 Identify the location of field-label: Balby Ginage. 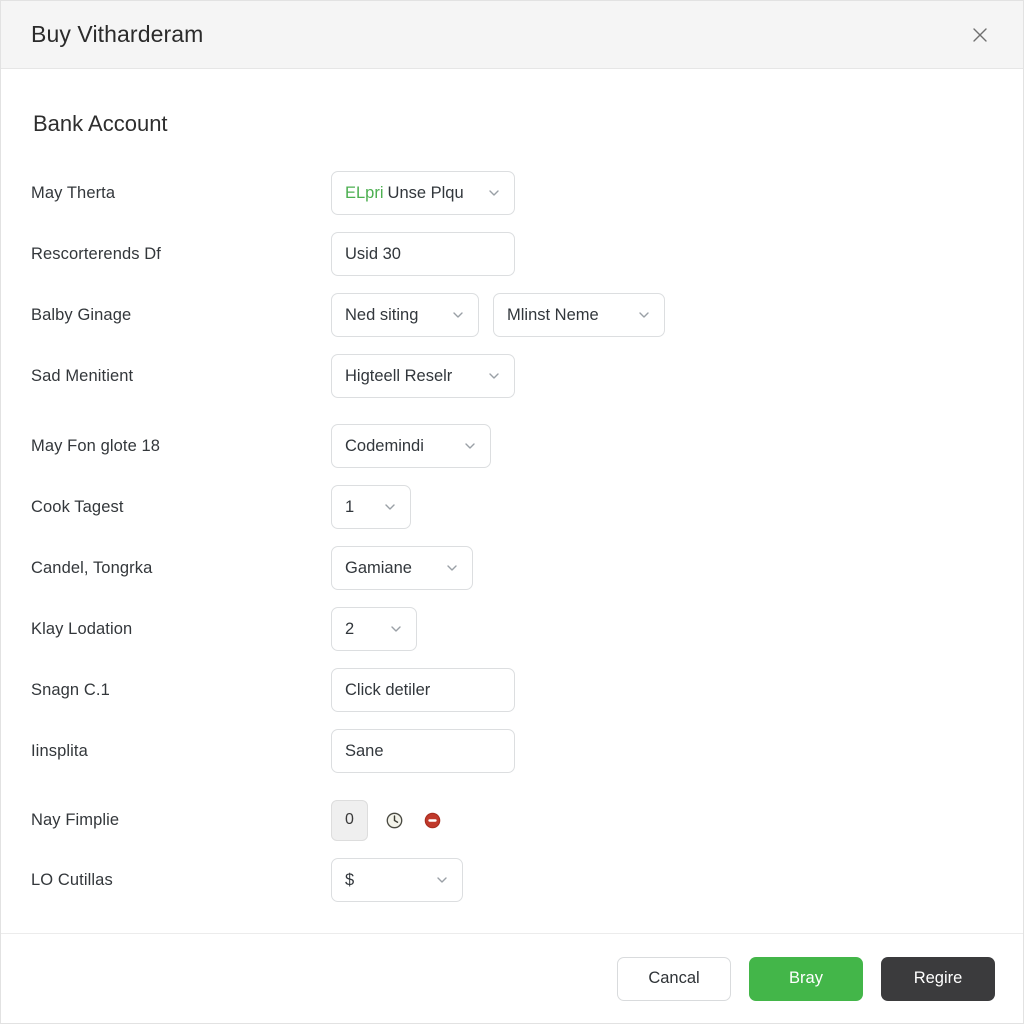
(81, 314).